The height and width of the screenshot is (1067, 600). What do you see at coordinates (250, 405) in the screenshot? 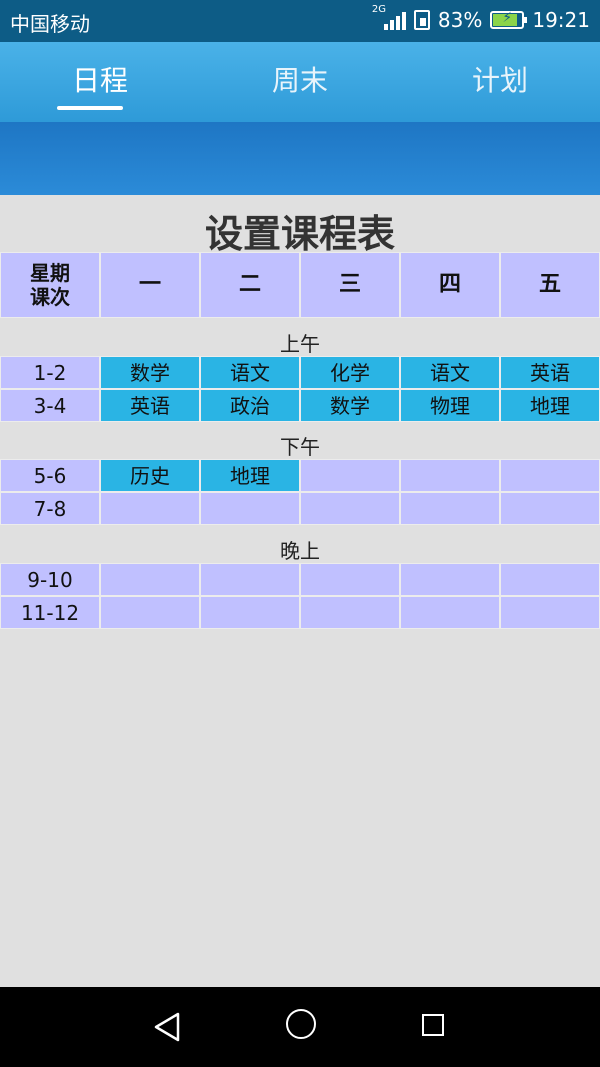
I see `course-cell: 政治` at bounding box center [250, 405].